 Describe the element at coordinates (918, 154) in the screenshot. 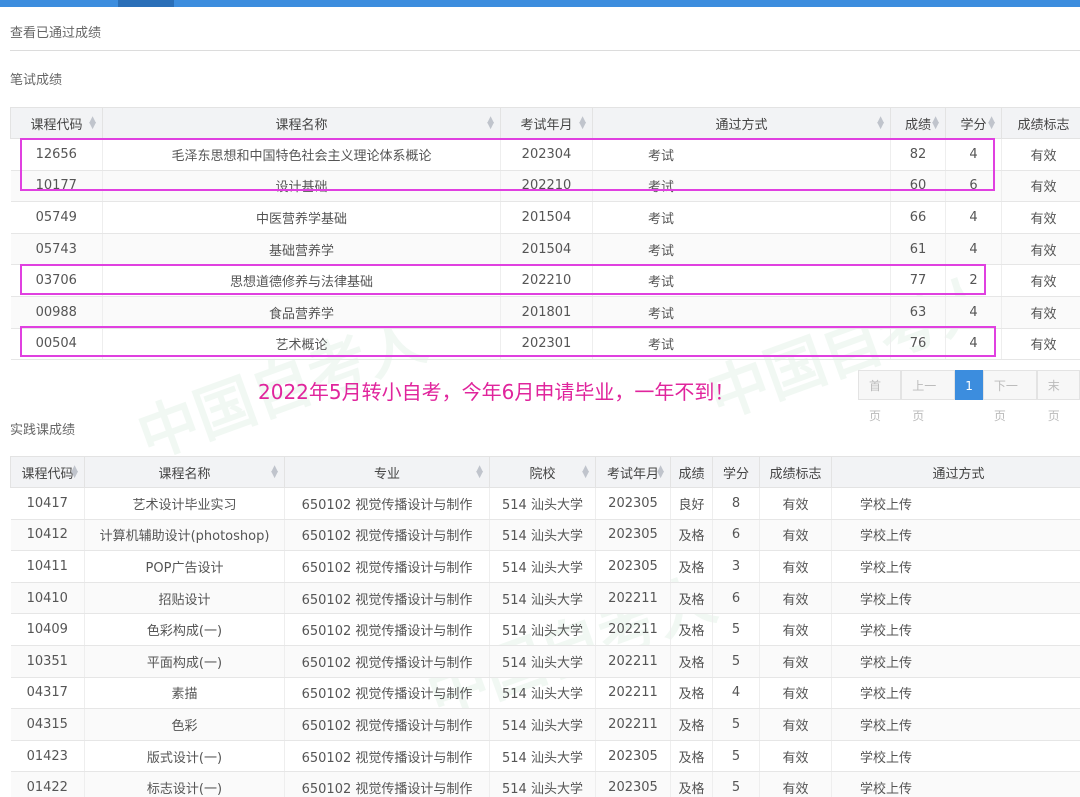

I see `table-cell: 82` at that location.